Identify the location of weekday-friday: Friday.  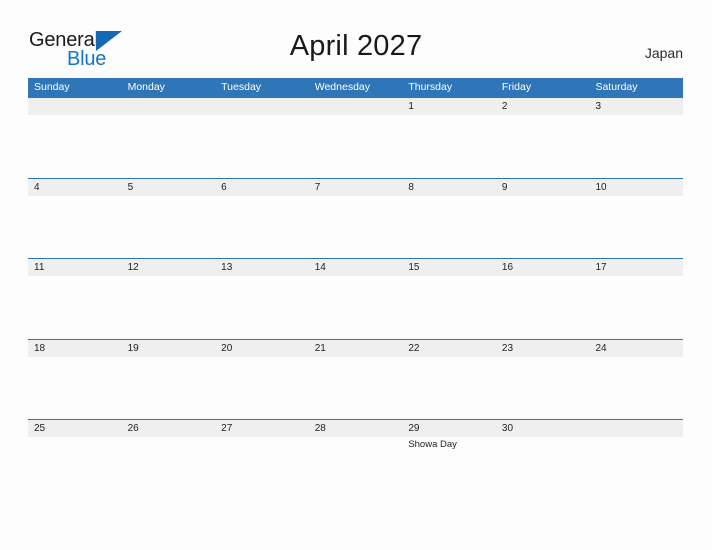
(516, 87).